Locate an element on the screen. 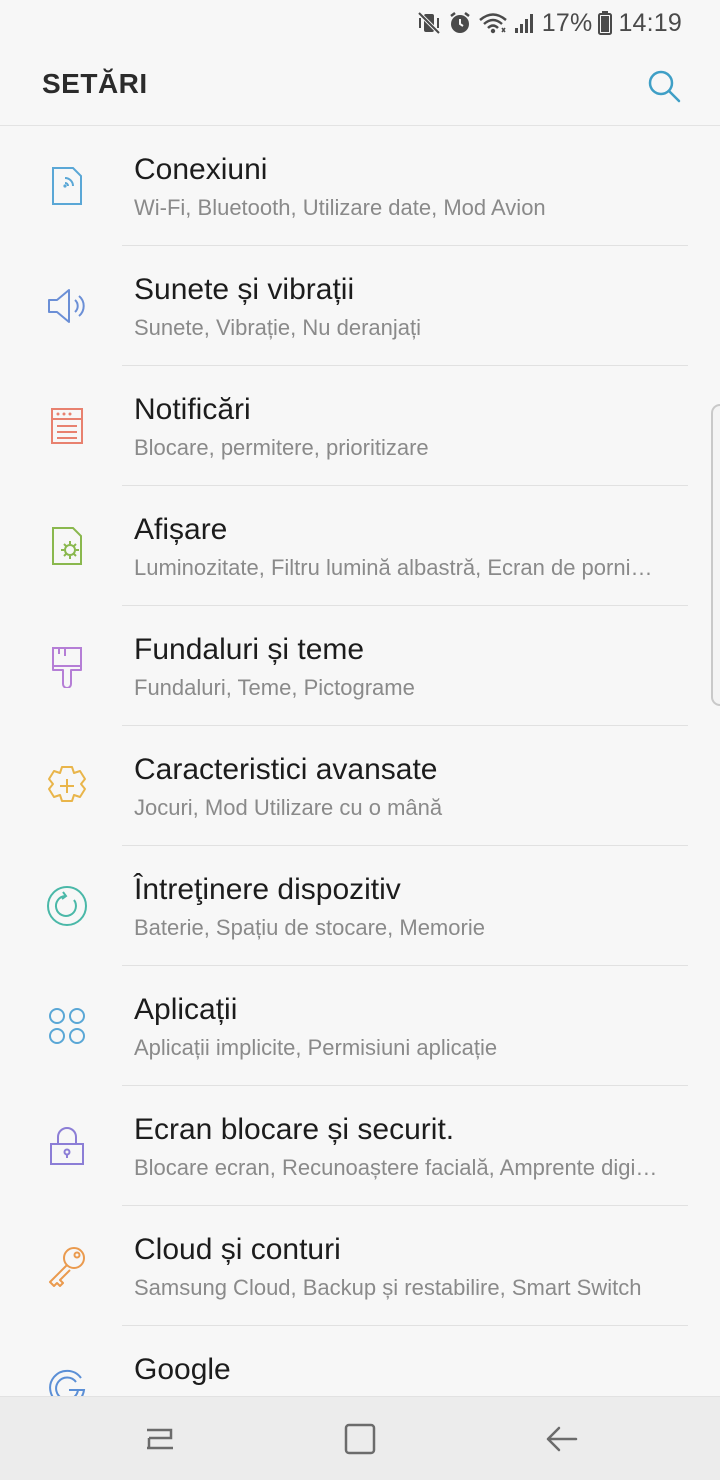 Image resolution: width=720 pixels, height=1480 pixels. battery-icon is located at coordinates (605, 23).